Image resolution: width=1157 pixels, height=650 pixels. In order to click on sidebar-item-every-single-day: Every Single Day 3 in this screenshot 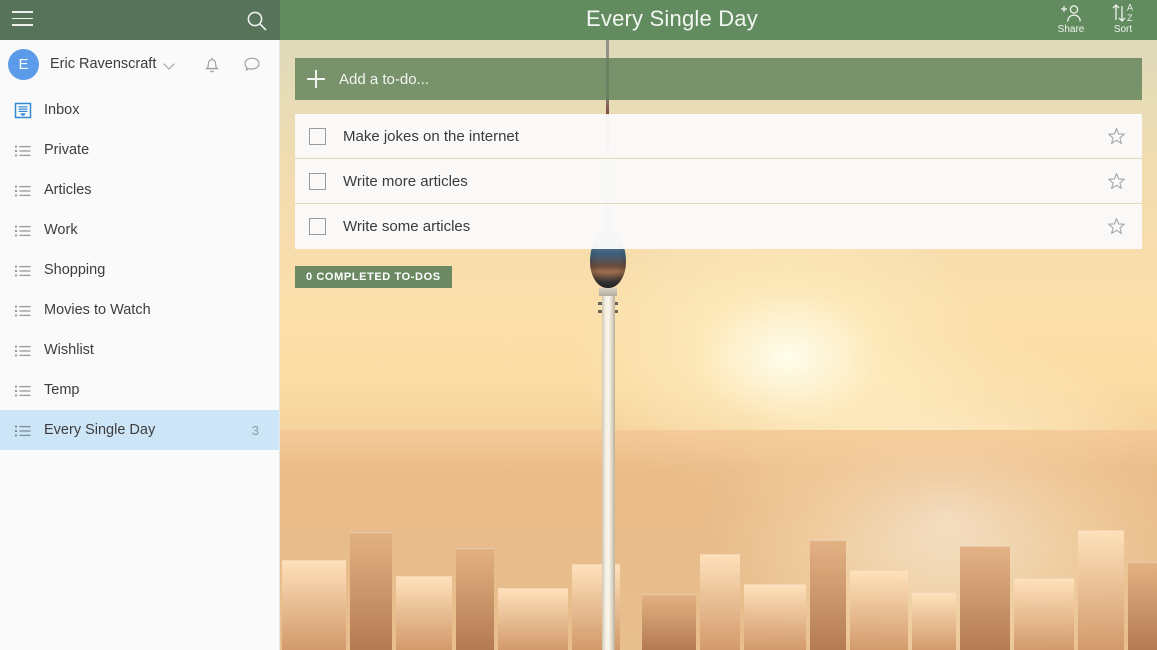, I will do `click(139, 430)`.